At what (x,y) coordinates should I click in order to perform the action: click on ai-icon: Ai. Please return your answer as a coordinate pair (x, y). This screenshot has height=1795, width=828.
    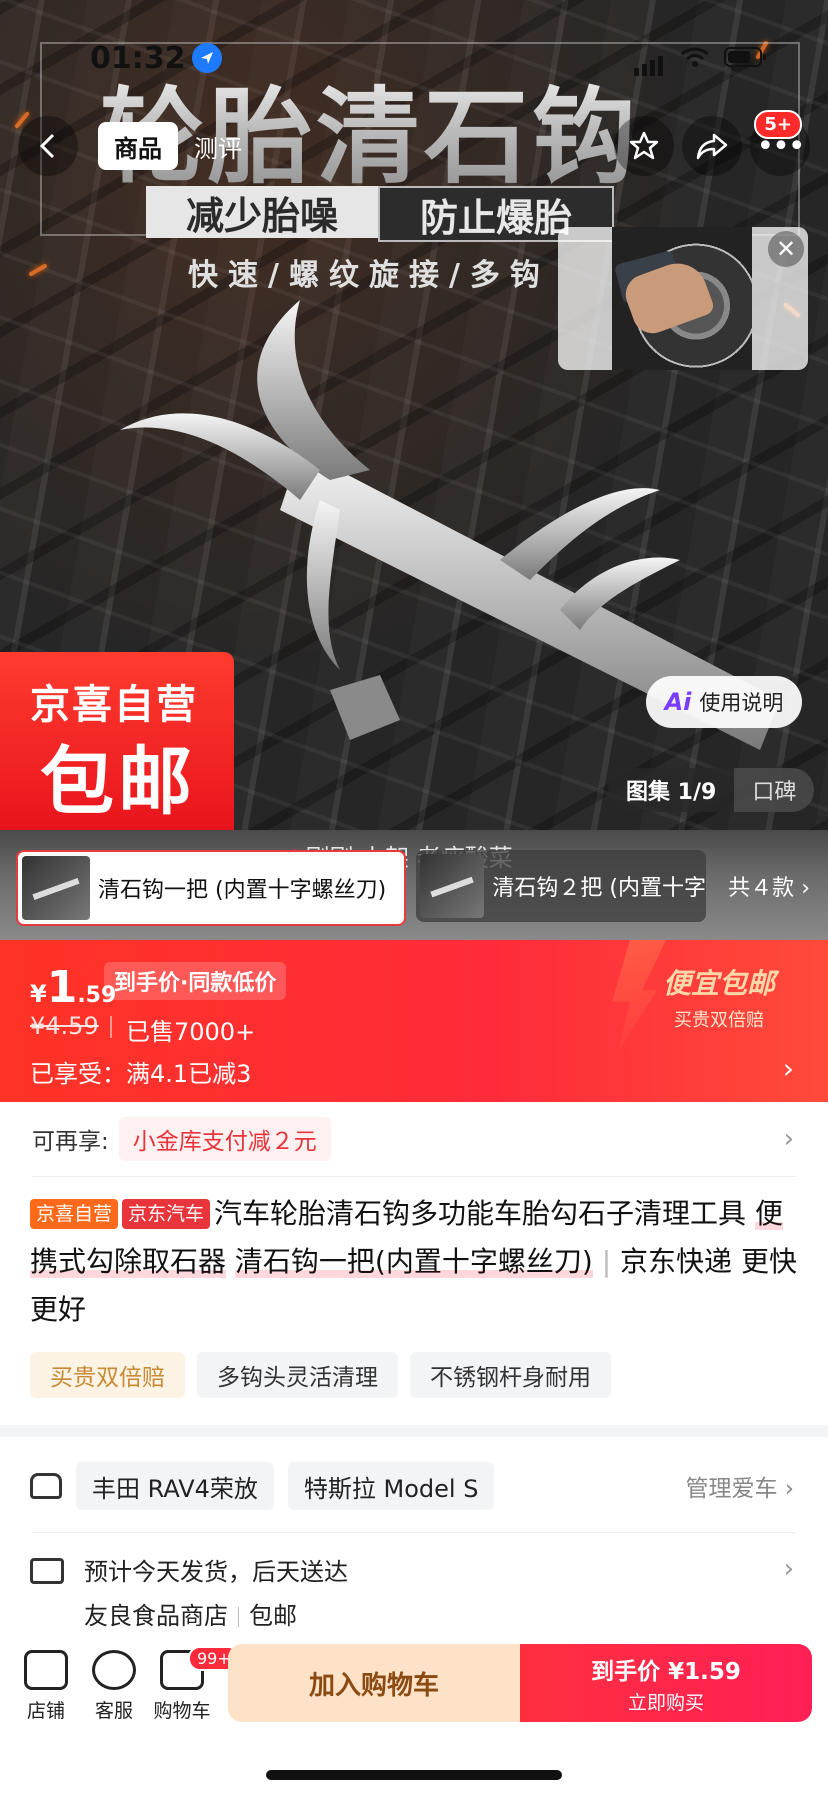
    Looking at the image, I should click on (678, 702).